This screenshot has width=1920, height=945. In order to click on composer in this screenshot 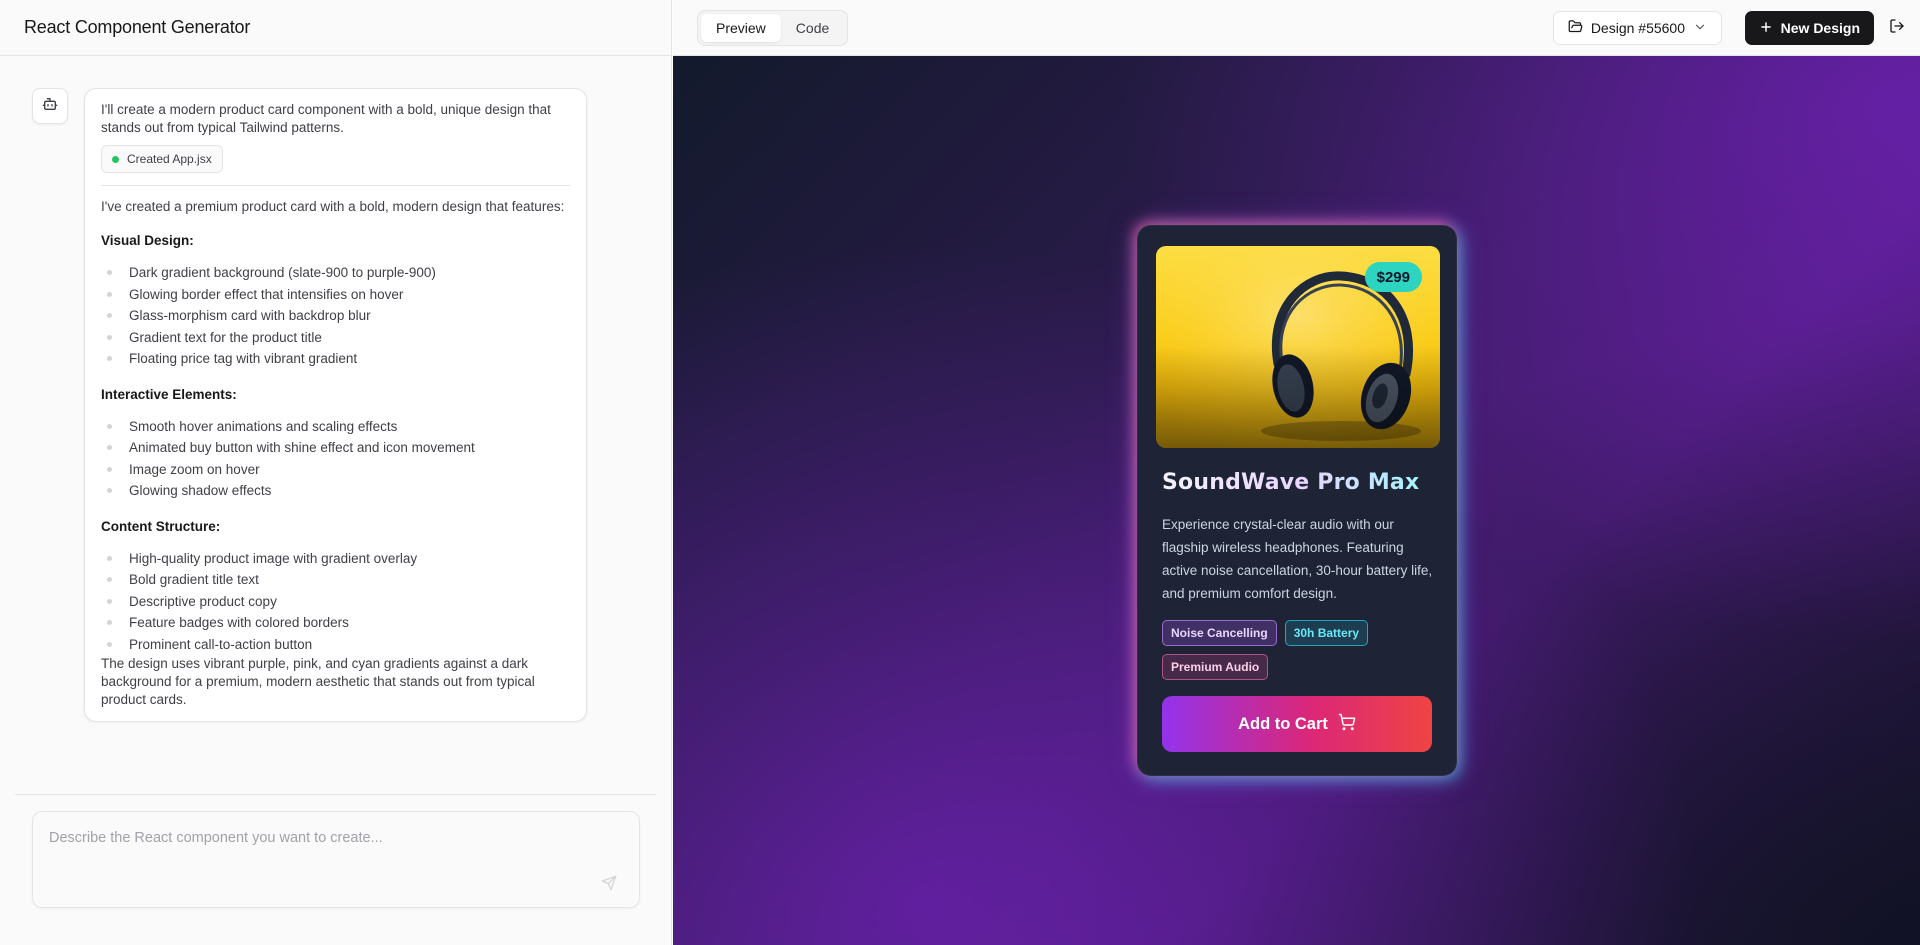, I will do `click(335, 851)`.